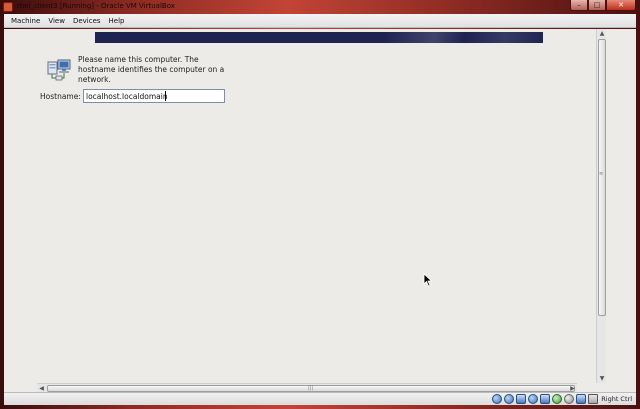 The width and height of the screenshot is (640, 409). Describe the element at coordinates (320, 21) in the screenshot. I see `menu-bar: Machine View Devices Help` at that location.